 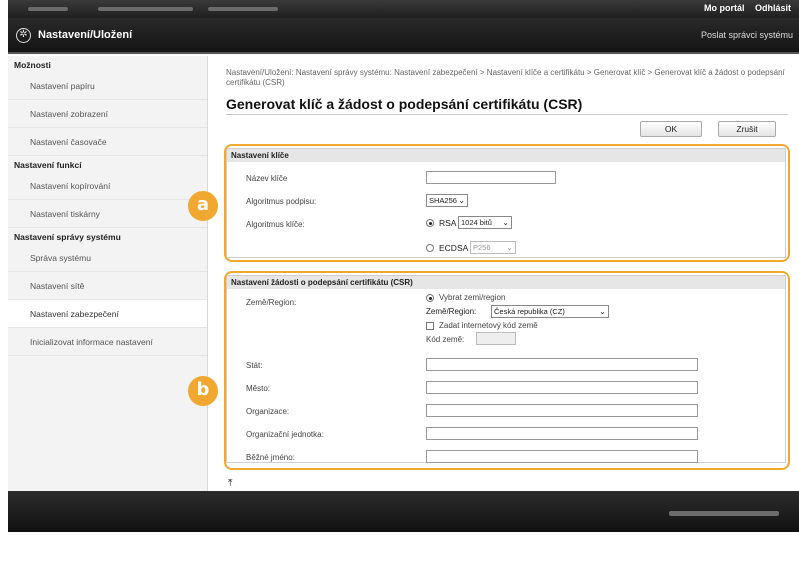 I want to click on sidebar-item-paper-settings: Nastavení papíru, so click(x=107, y=86).